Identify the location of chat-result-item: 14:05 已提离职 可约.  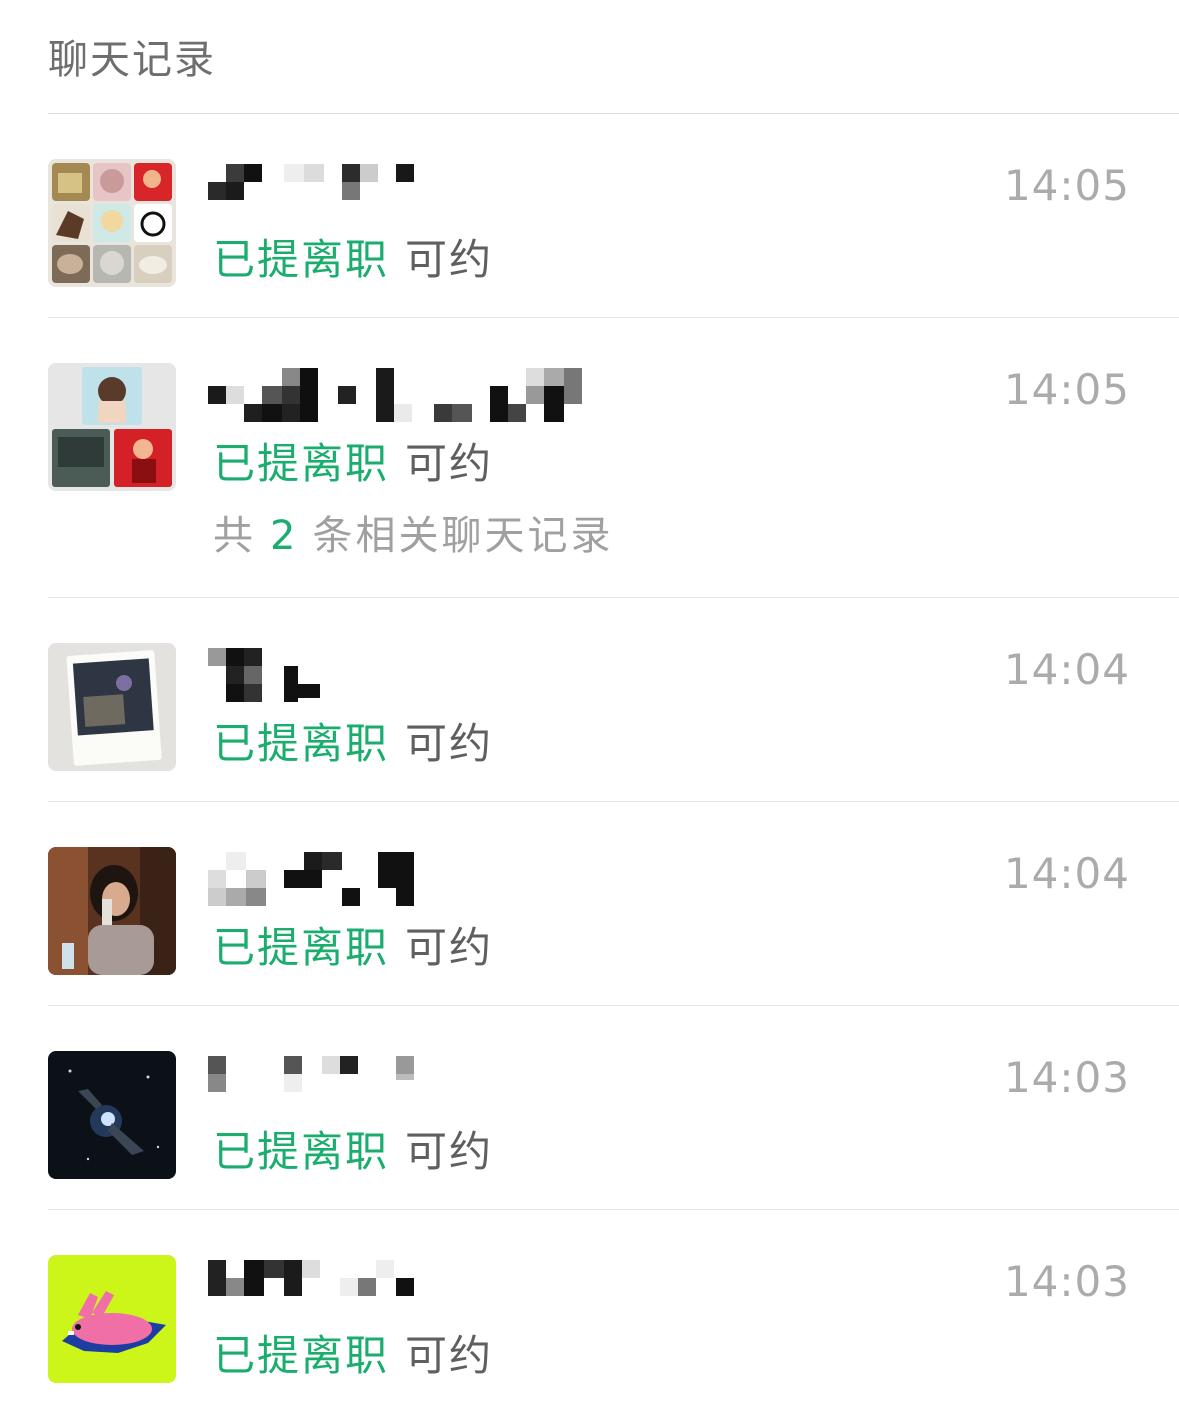
(613, 216).